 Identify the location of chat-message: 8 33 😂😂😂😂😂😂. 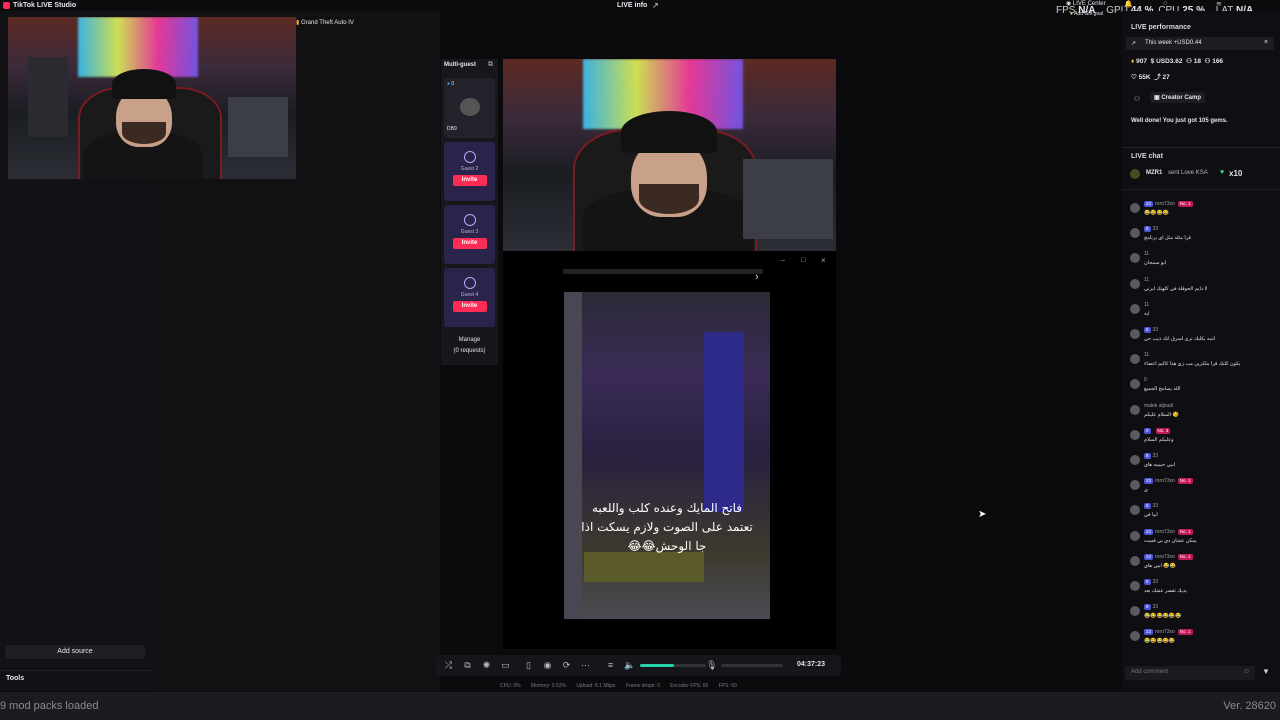
(1204, 616).